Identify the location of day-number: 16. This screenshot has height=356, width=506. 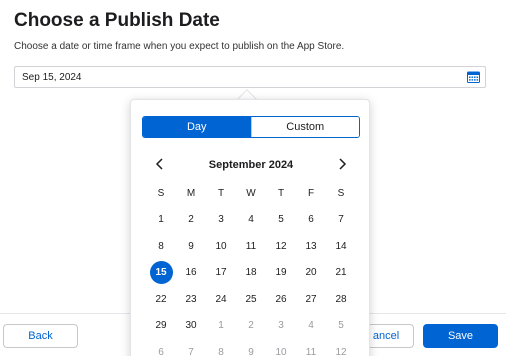
(191, 273).